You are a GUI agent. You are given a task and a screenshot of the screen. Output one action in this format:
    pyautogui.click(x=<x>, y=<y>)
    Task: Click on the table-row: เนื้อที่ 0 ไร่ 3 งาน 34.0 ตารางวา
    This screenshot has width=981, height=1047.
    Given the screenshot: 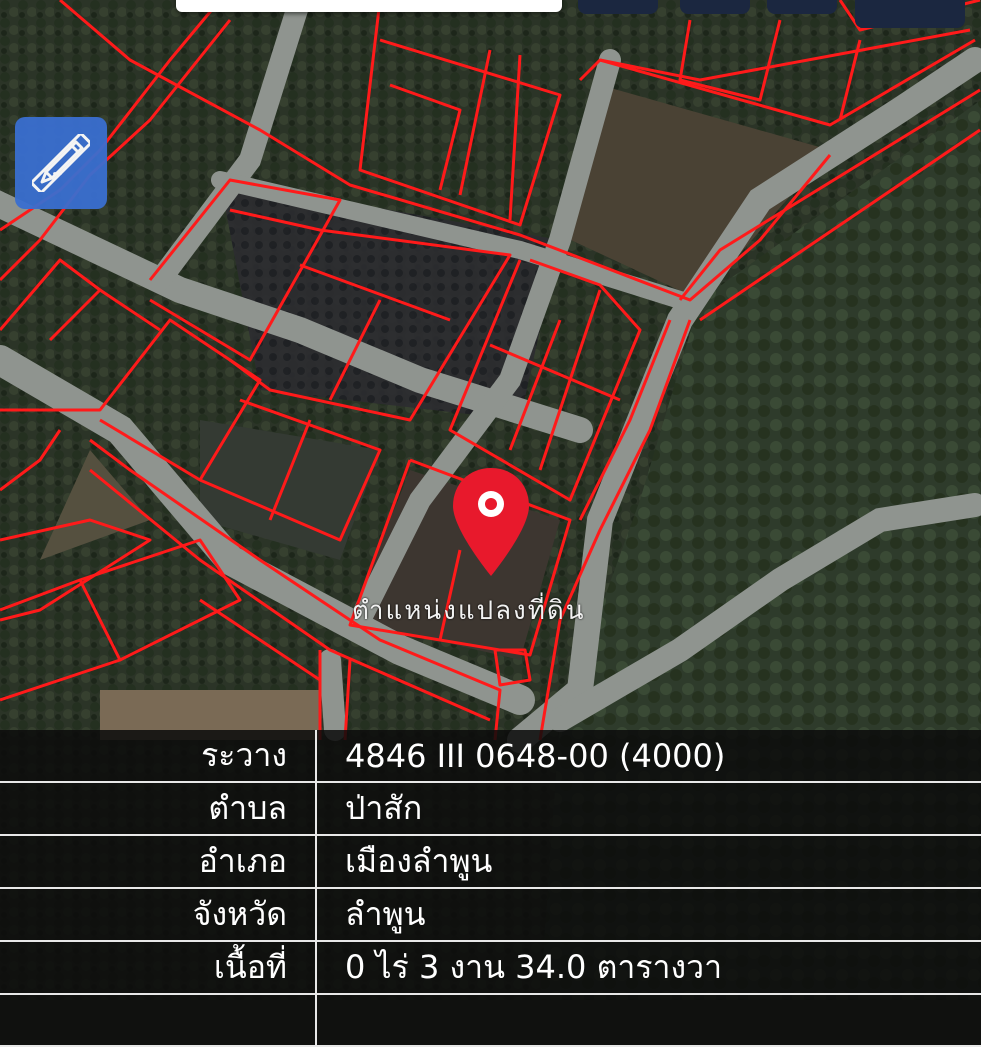 What is the action you would take?
    pyautogui.click(x=490, y=968)
    